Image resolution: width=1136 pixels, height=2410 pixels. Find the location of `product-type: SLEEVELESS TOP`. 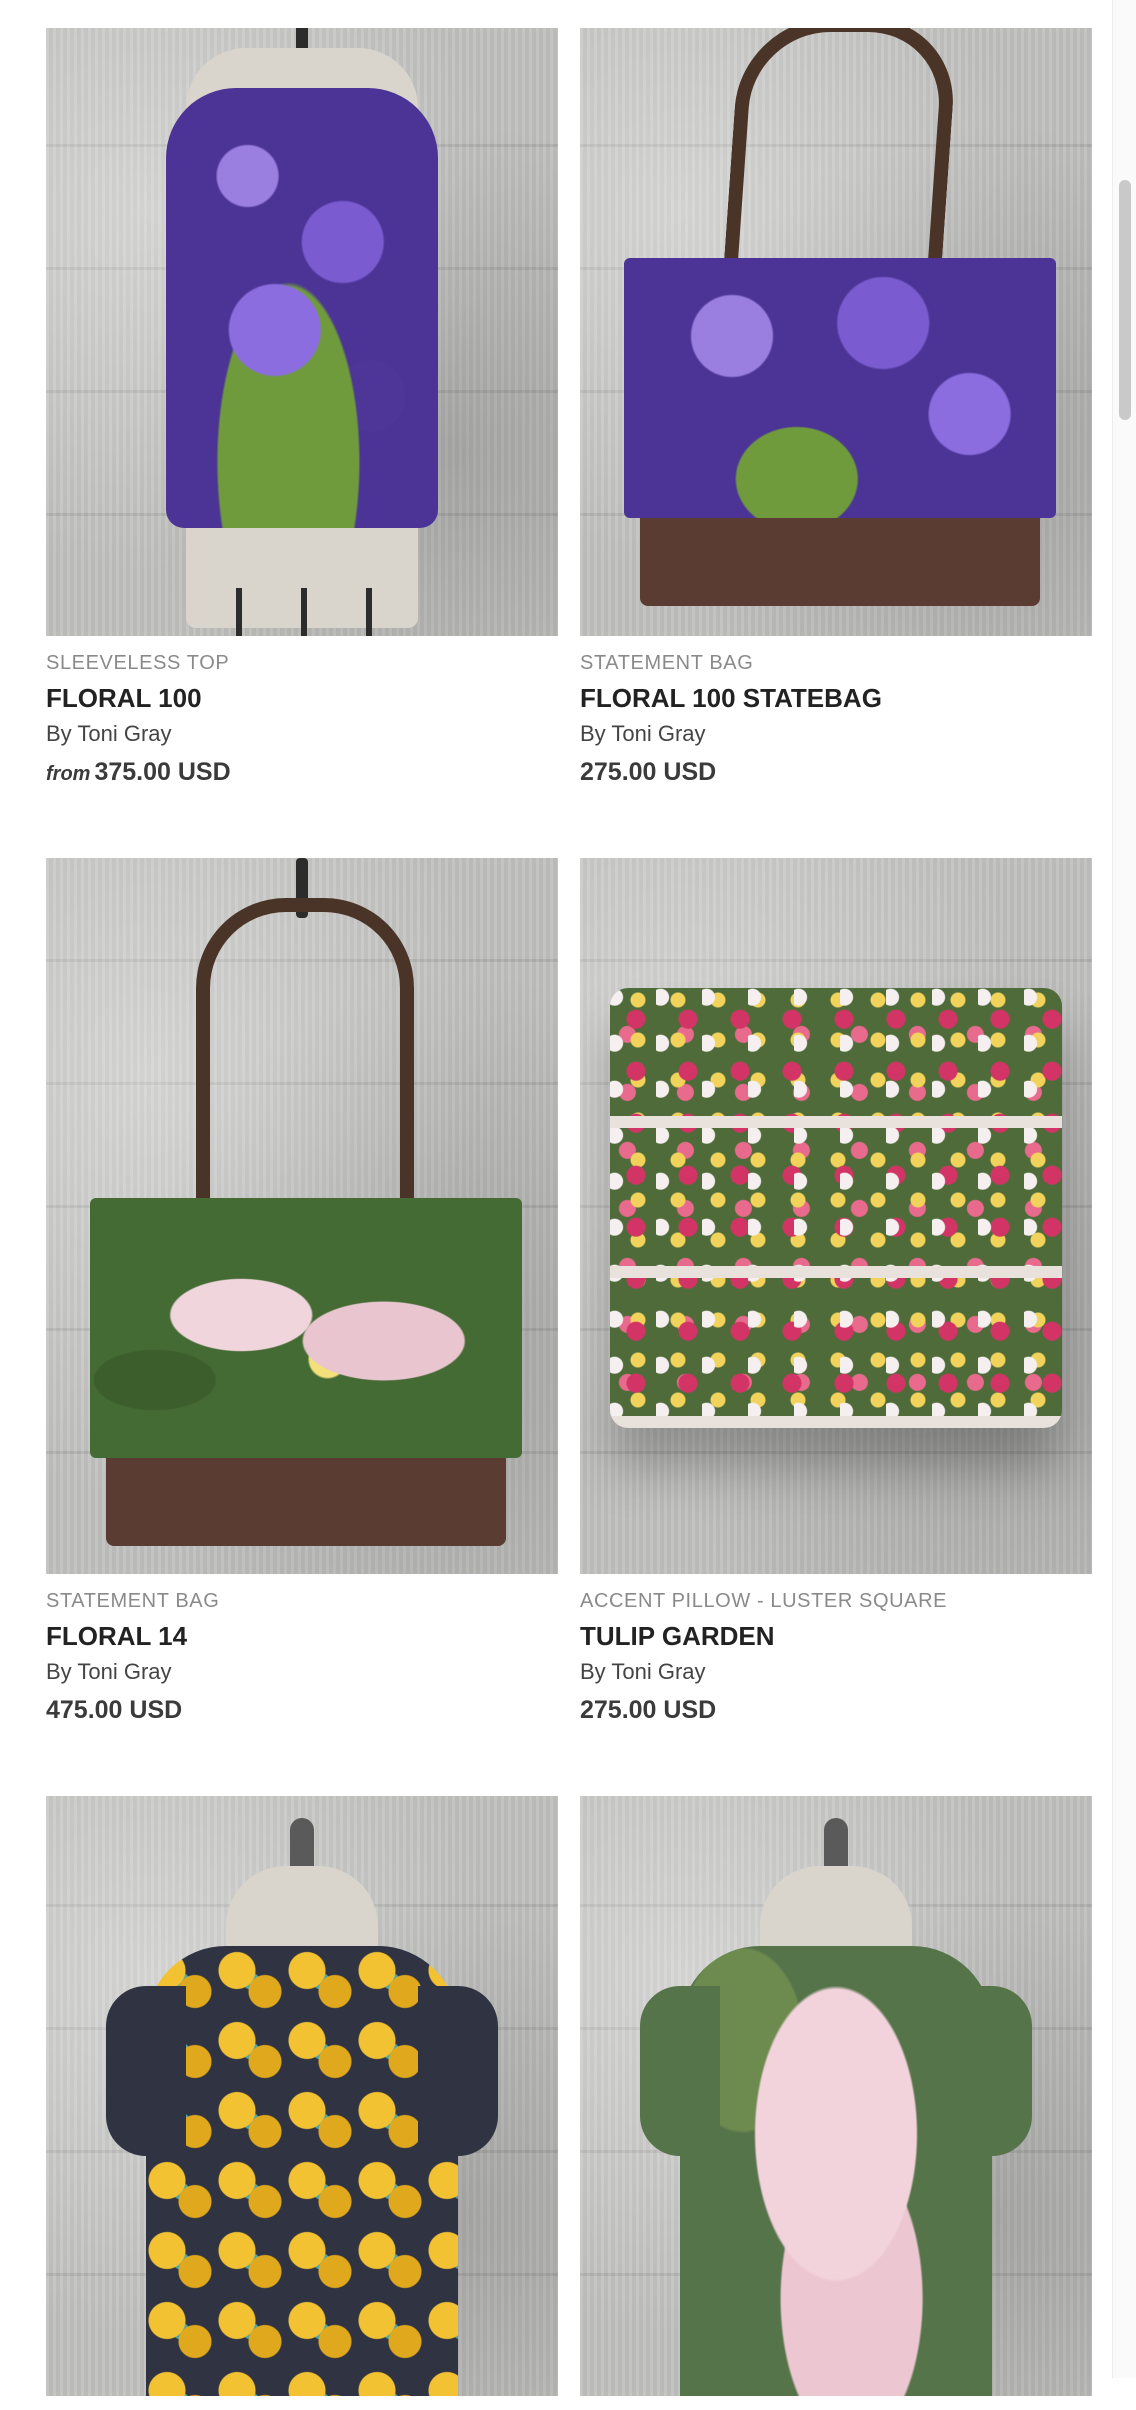

product-type: SLEEVELESS TOP is located at coordinates (138, 663).